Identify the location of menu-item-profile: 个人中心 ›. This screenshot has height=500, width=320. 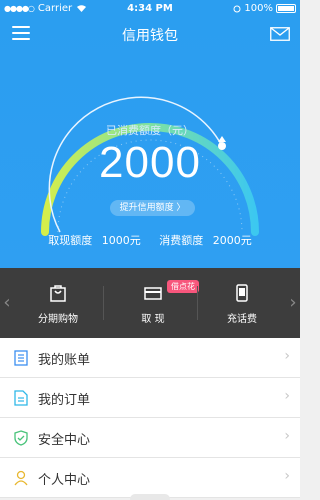
(150, 478).